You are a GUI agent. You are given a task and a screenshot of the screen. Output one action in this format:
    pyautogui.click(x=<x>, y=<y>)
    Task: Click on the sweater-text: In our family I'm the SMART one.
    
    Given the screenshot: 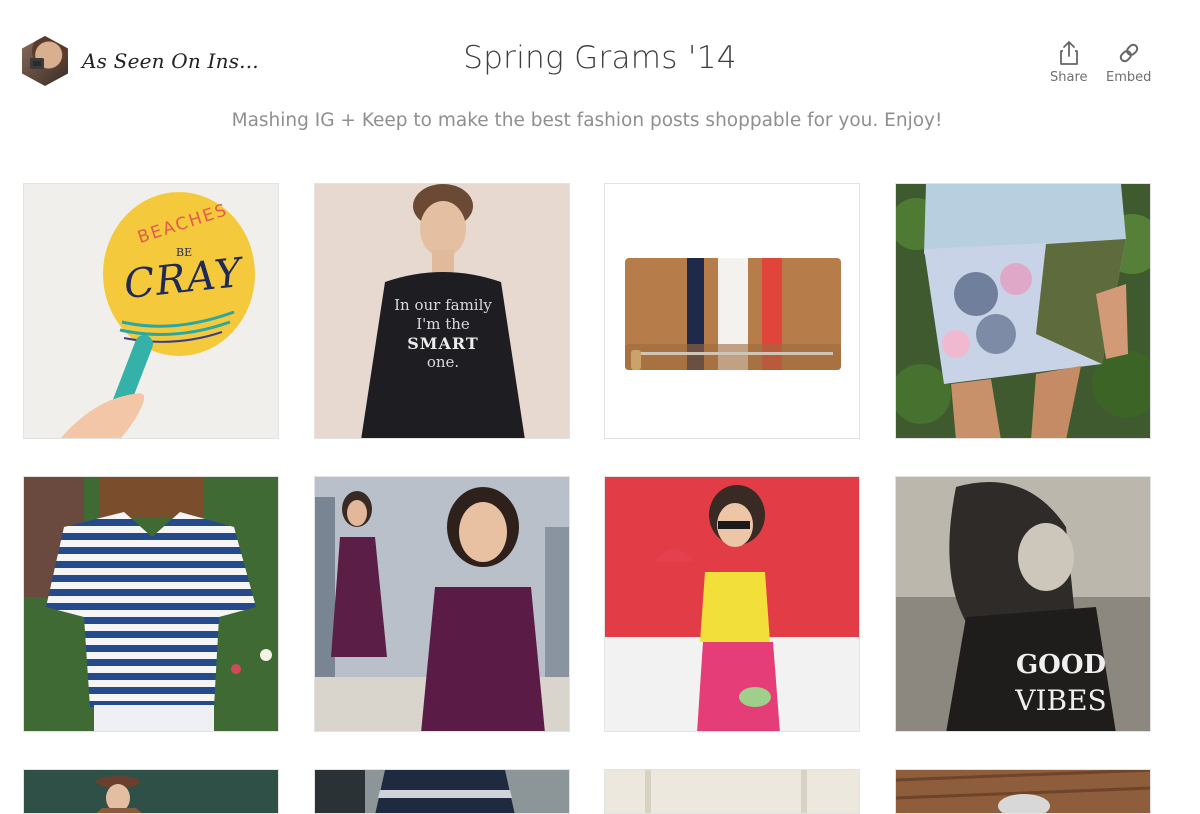 What is the action you would take?
    pyautogui.click(x=442, y=334)
    